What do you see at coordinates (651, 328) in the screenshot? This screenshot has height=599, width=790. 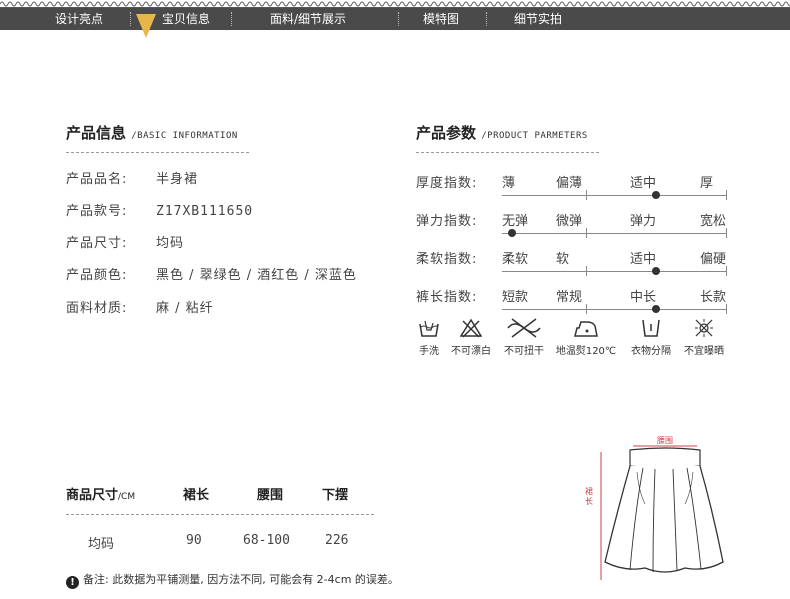 I see `hang-dry-icon` at bounding box center [651, 328].